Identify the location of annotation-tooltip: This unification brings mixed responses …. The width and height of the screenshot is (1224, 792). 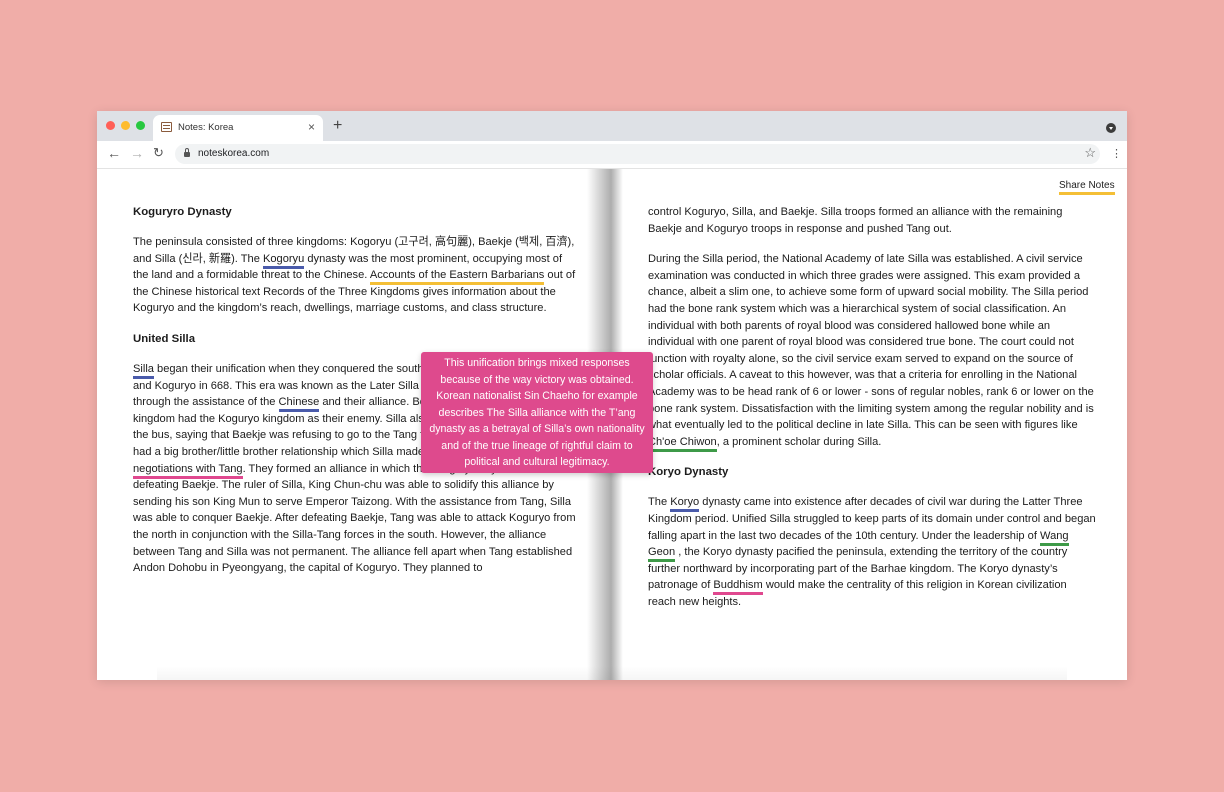
(537, 412).